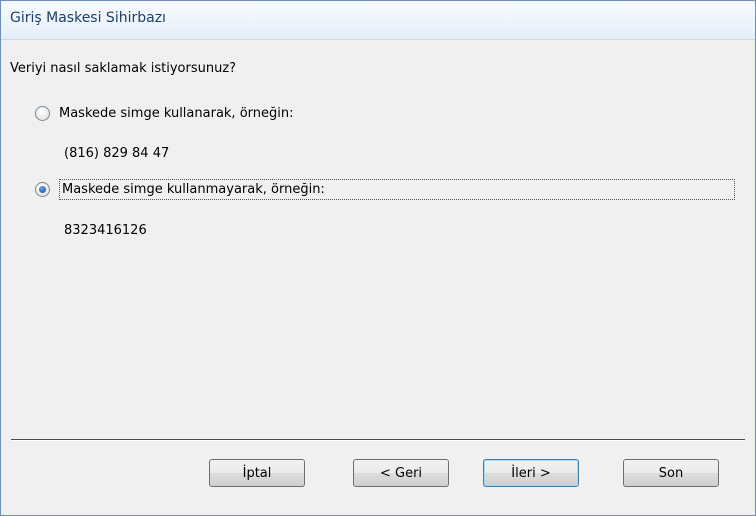 The height and width of the screenshot is (516, 756). What do you see at coordinates (531, 473) in the screenshot?
I see `next-button: İleri >` at bounding box center [531, 473].